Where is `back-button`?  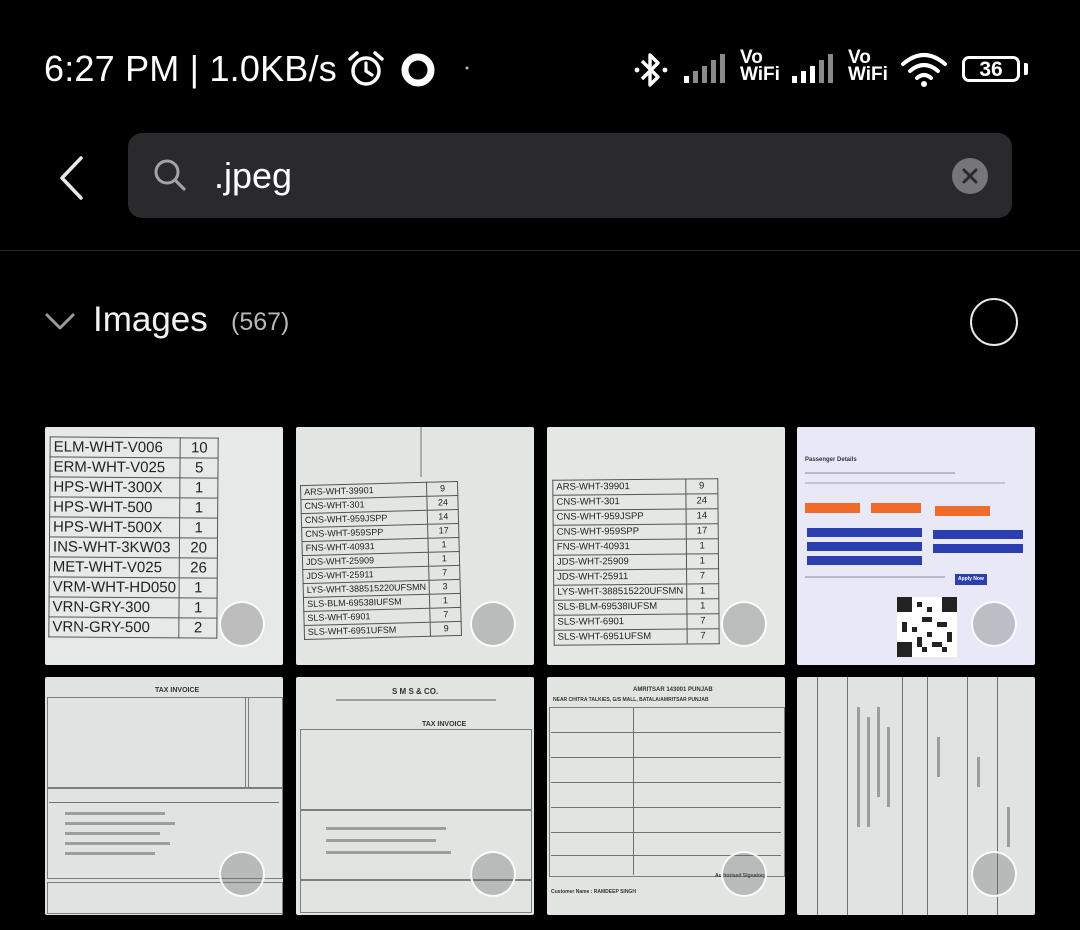 back-button is located at coordinates (76, 178).